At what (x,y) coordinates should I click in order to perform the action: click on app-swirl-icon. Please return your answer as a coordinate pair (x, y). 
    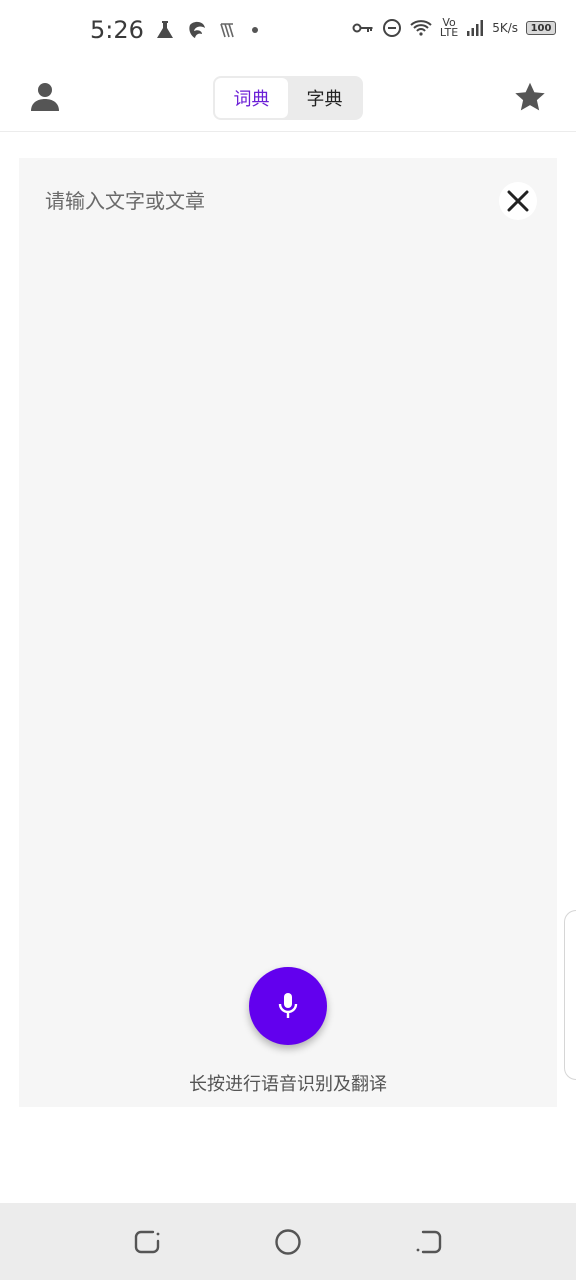
    Looking at the image, I should click on (197, 30).